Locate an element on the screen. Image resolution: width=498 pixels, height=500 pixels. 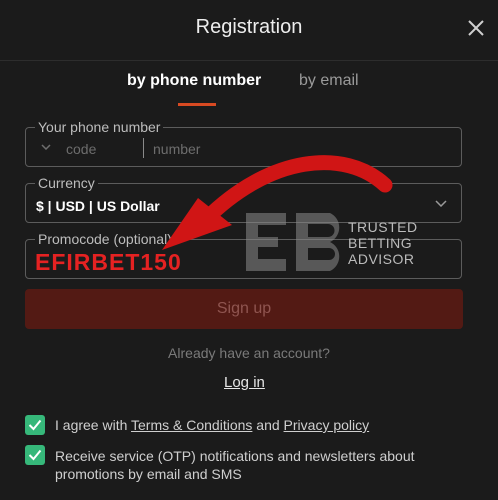
watermark-line-3: ADVISOR is located at coordinates (381, 259).